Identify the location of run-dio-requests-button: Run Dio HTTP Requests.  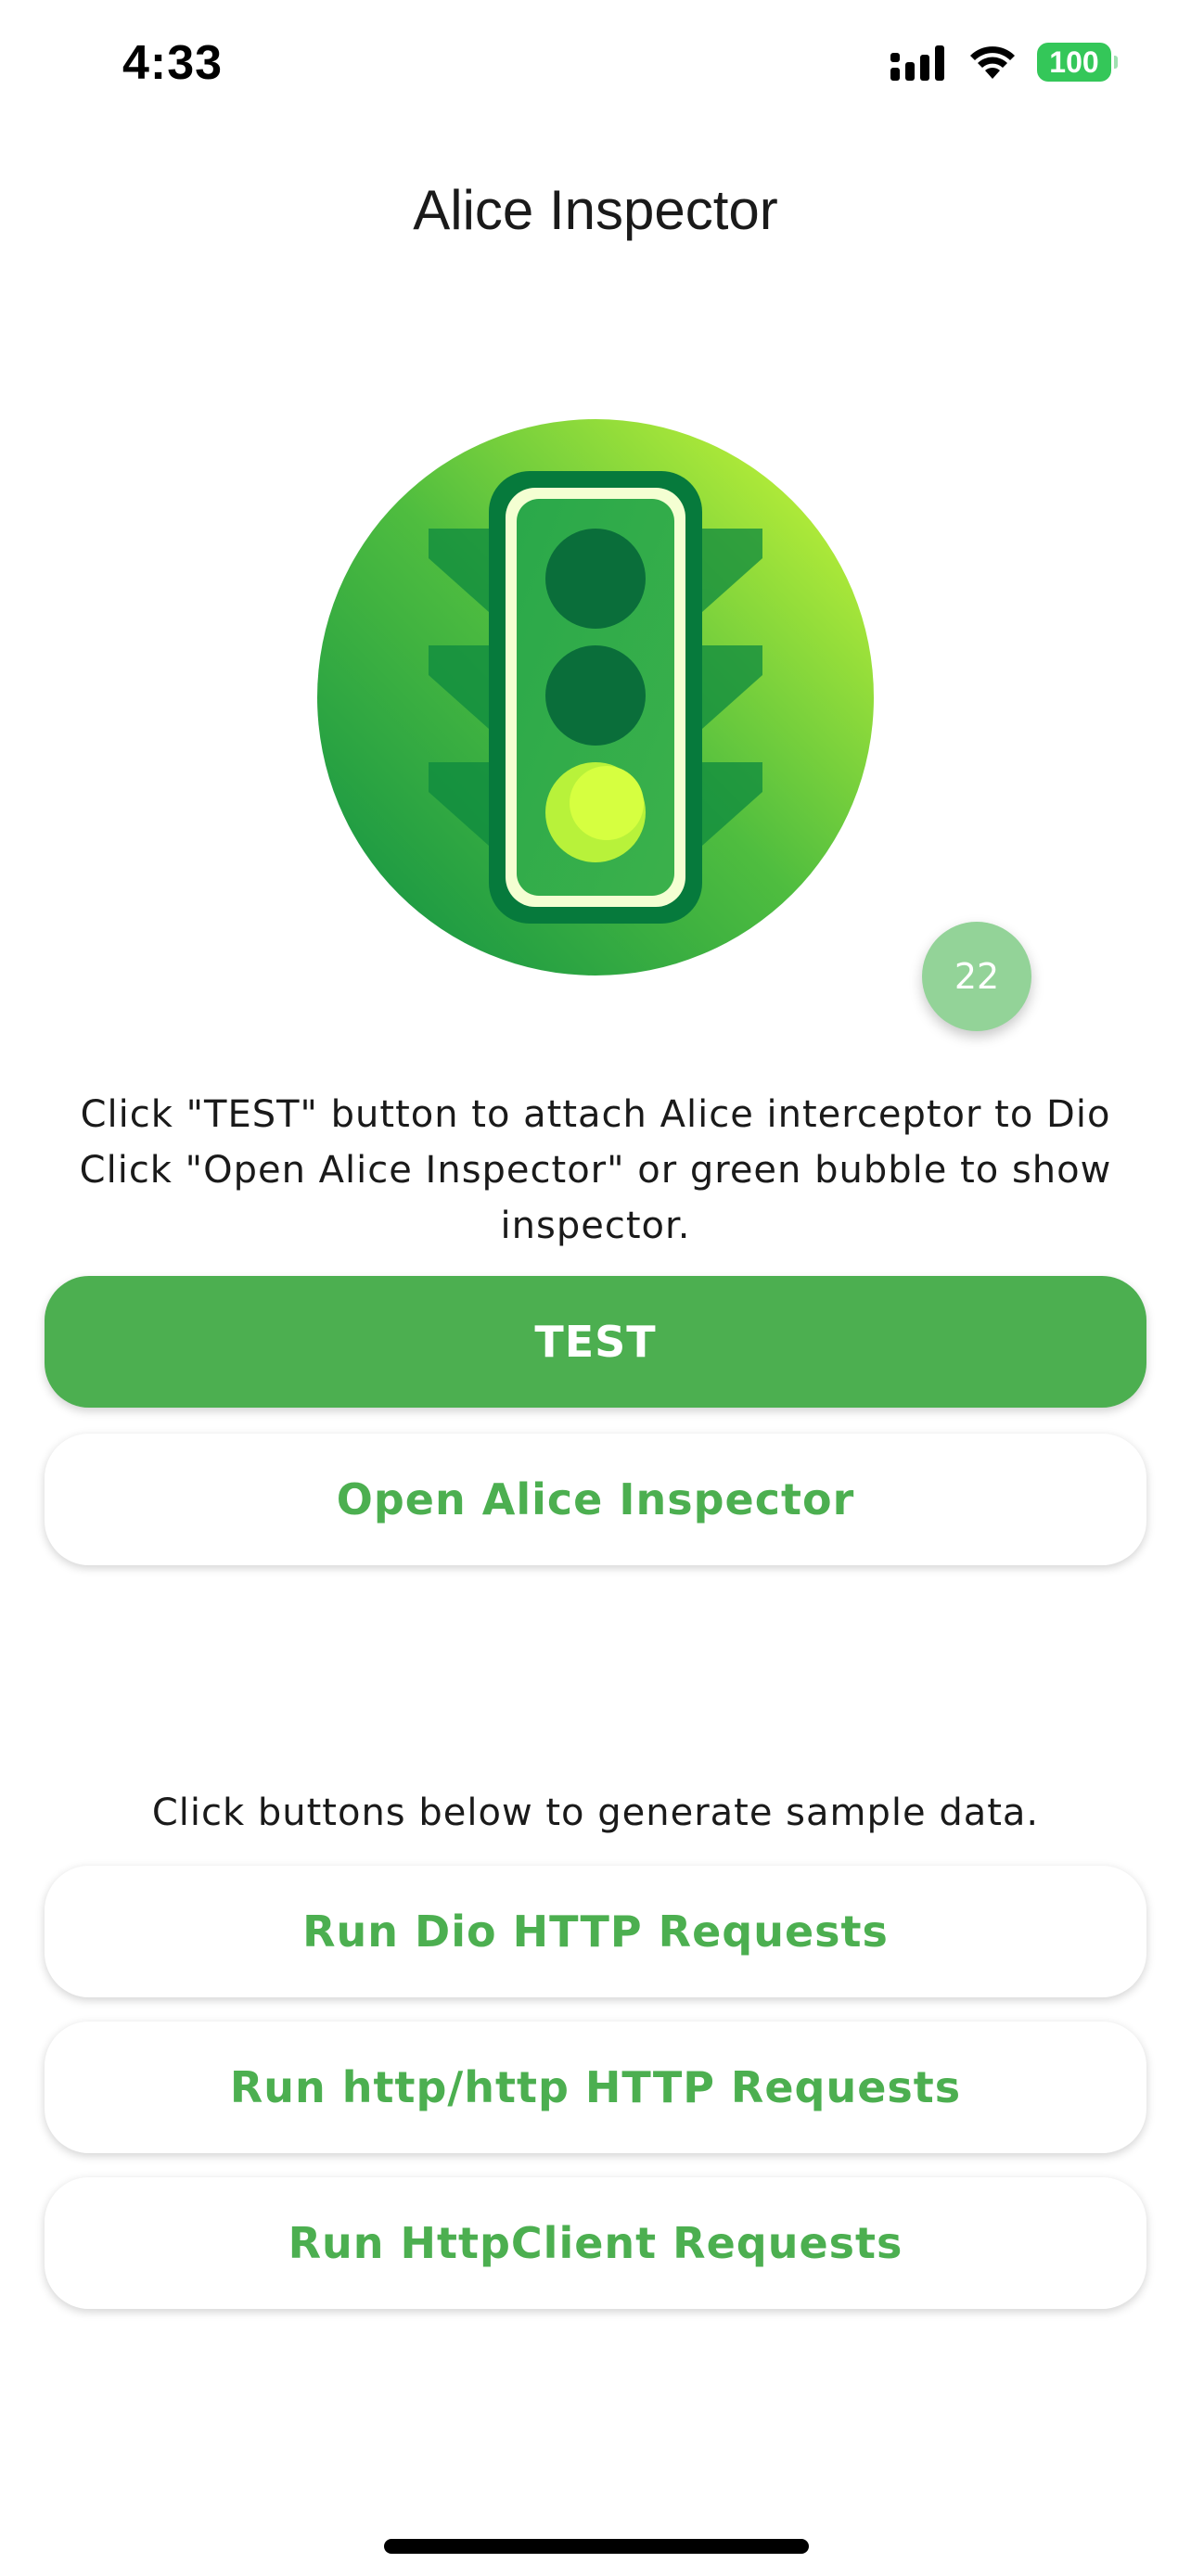
(595, 1931).